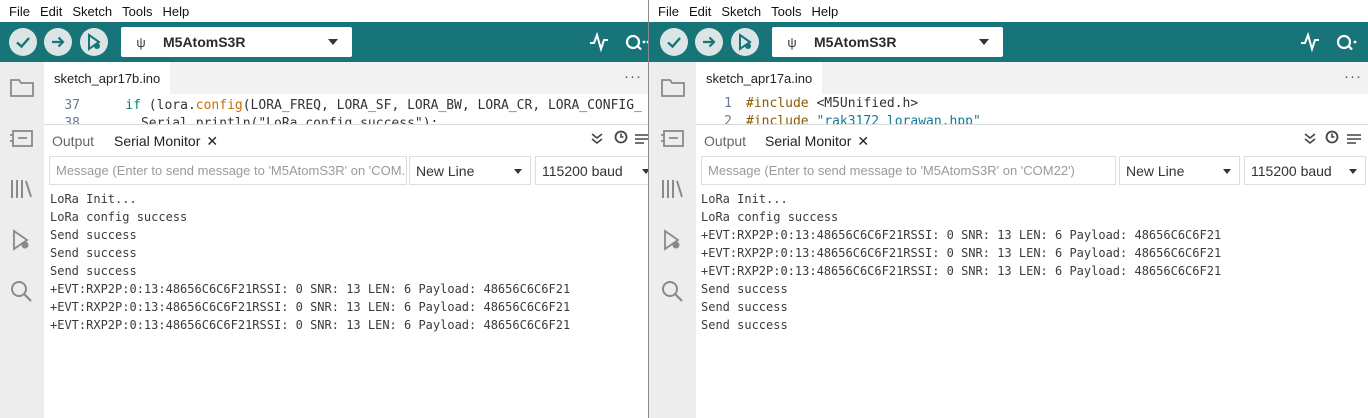  I want to click on line-number: 1, so click(728, 103).